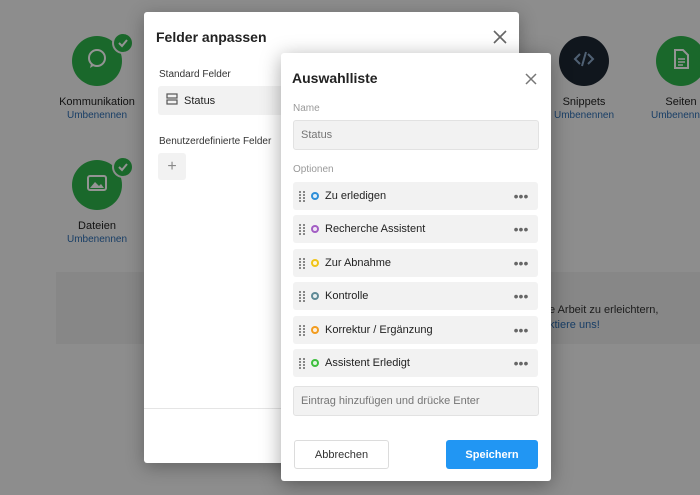 The width and height of the screenshot is (700, 495). I want to click on option-label: Zur Abnahme, so click(417, 263).